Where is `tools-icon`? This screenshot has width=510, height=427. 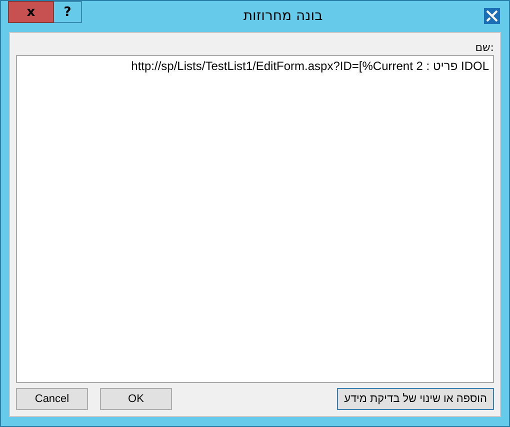 tools-icon is located at coordinates (492, 16).